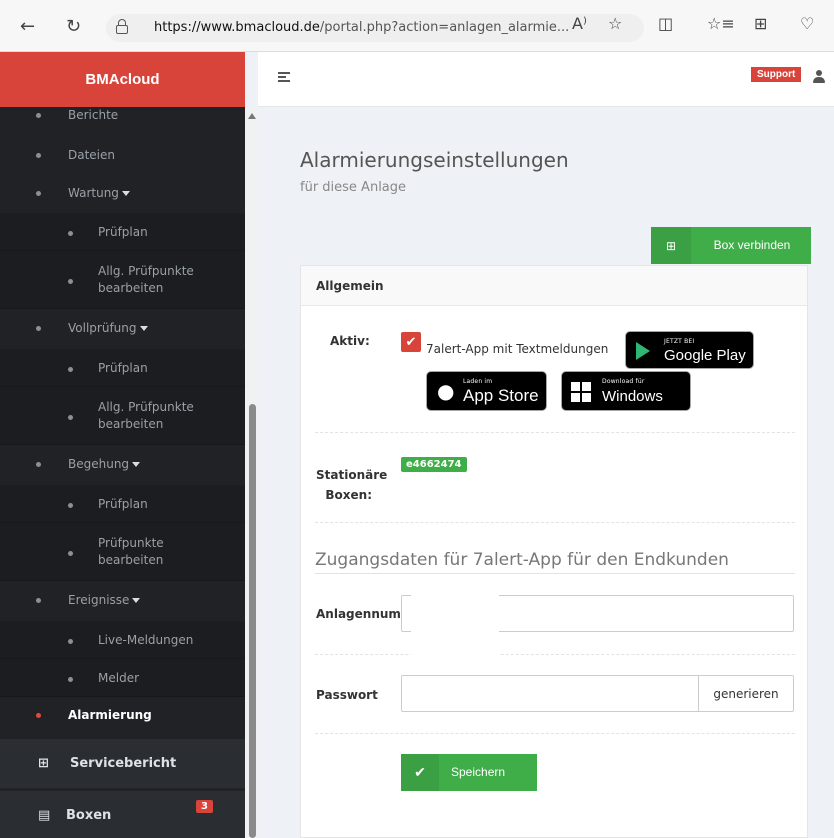  I want to click on menu-toggle-icon, so click(284, 78).